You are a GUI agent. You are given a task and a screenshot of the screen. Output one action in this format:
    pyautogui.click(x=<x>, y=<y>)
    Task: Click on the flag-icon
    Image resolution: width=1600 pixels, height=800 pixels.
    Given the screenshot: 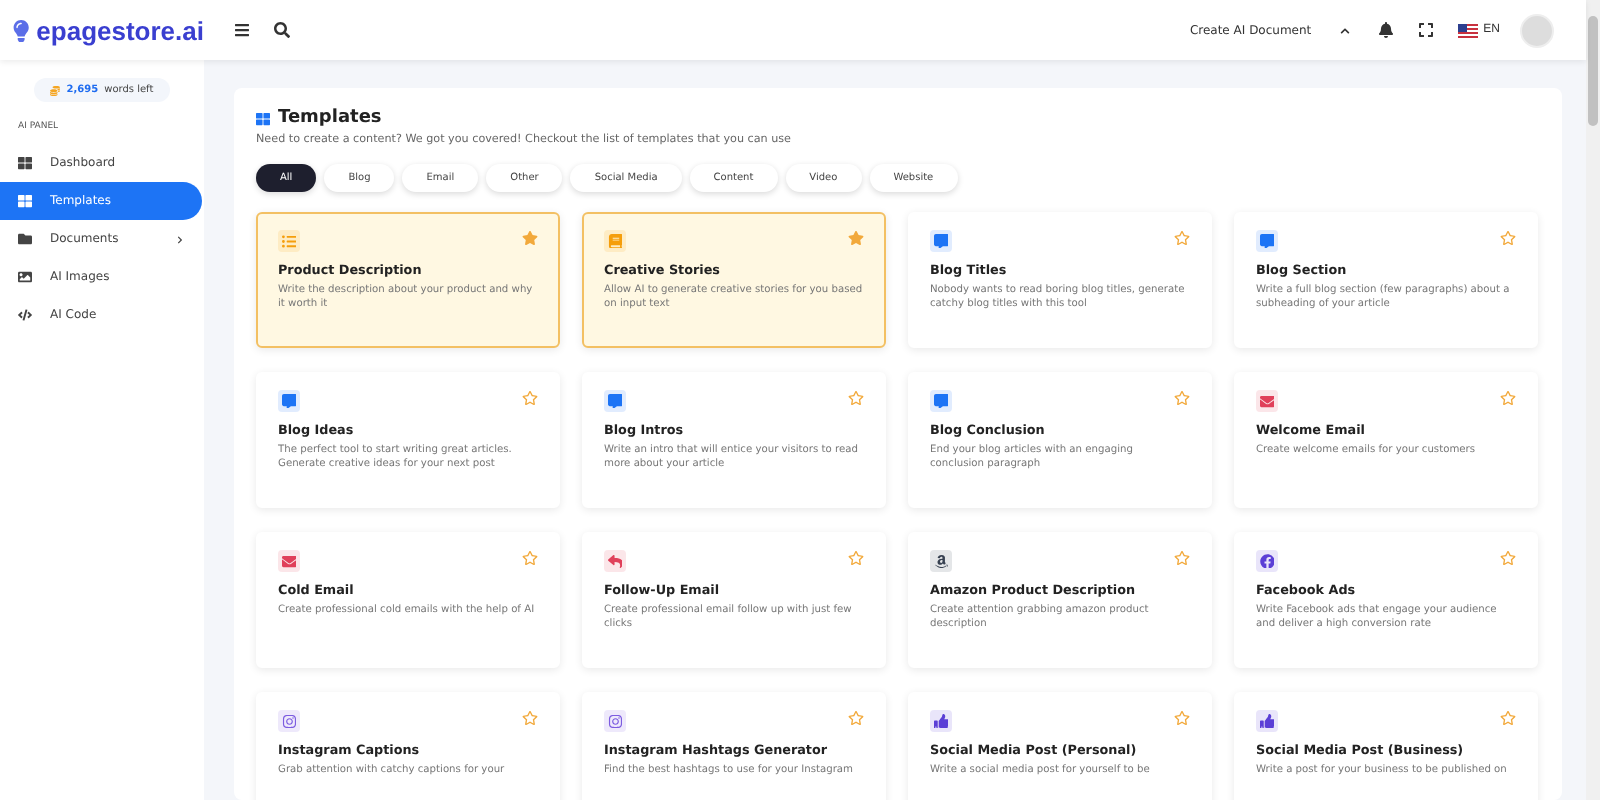 What is the action you would take?
    pyautogui.click(x=1467, y=30)
    